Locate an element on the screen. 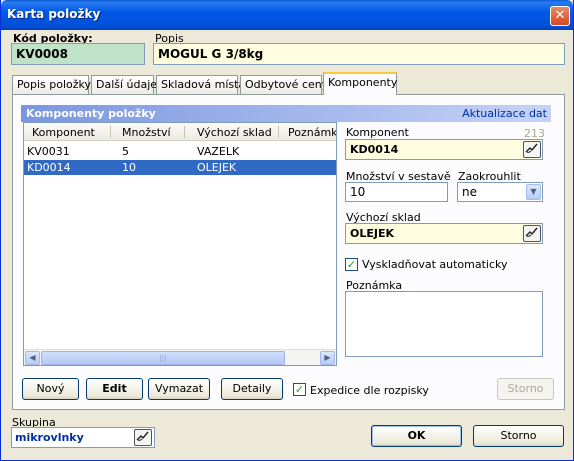 Image resolution: width=574 pixels, height=461 pixels. horizontal-scrollbar: ◀ ||| ▶ is located at coordinates (180, 357).